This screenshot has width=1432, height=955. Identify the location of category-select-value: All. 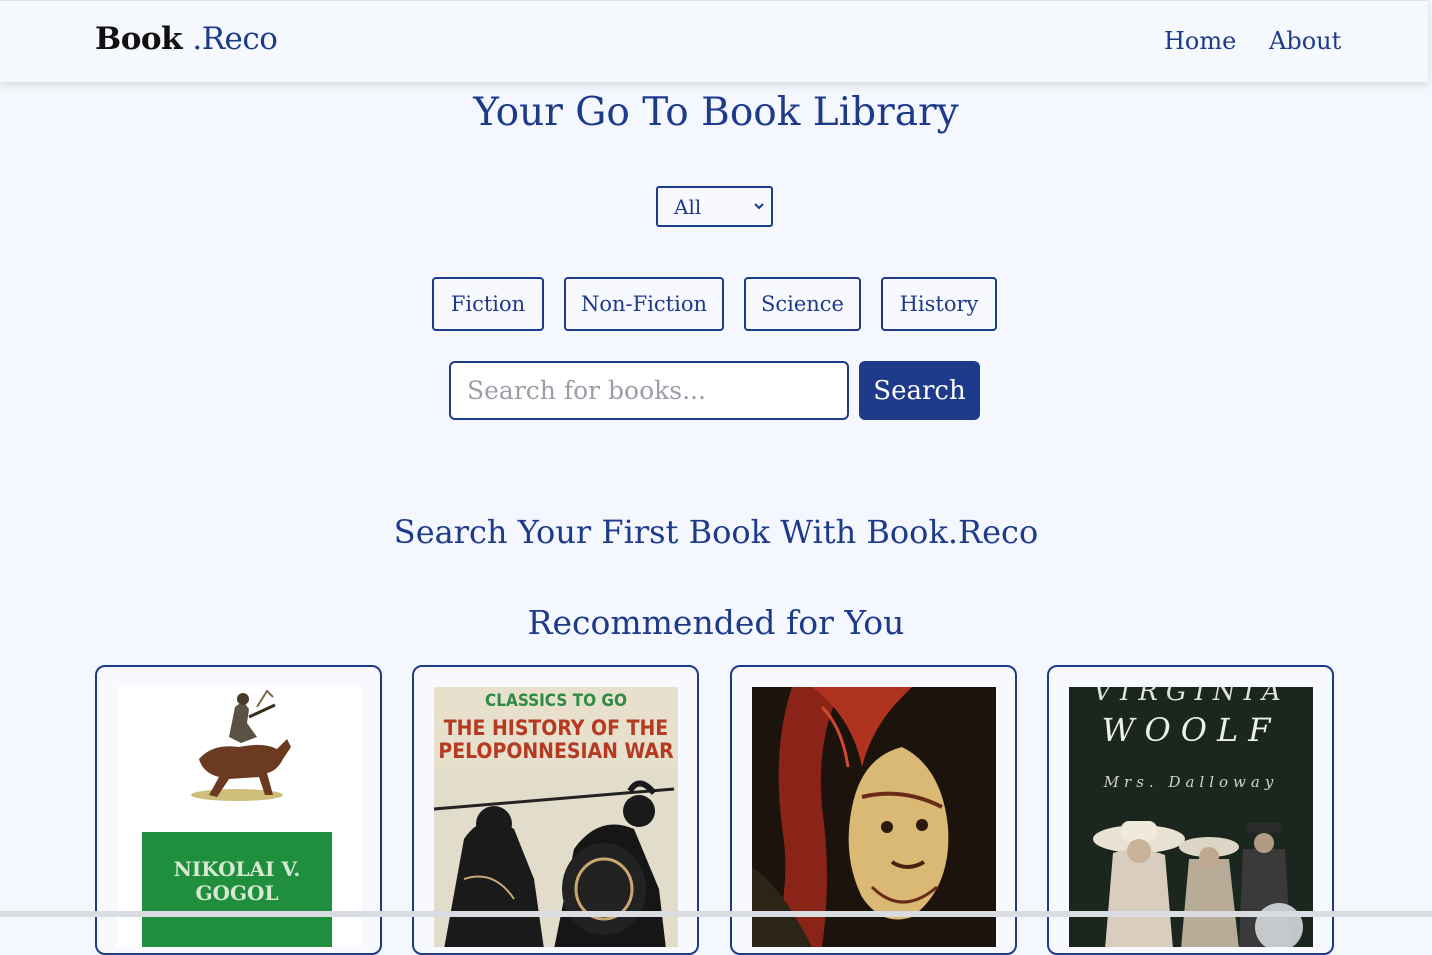
(688, 207).